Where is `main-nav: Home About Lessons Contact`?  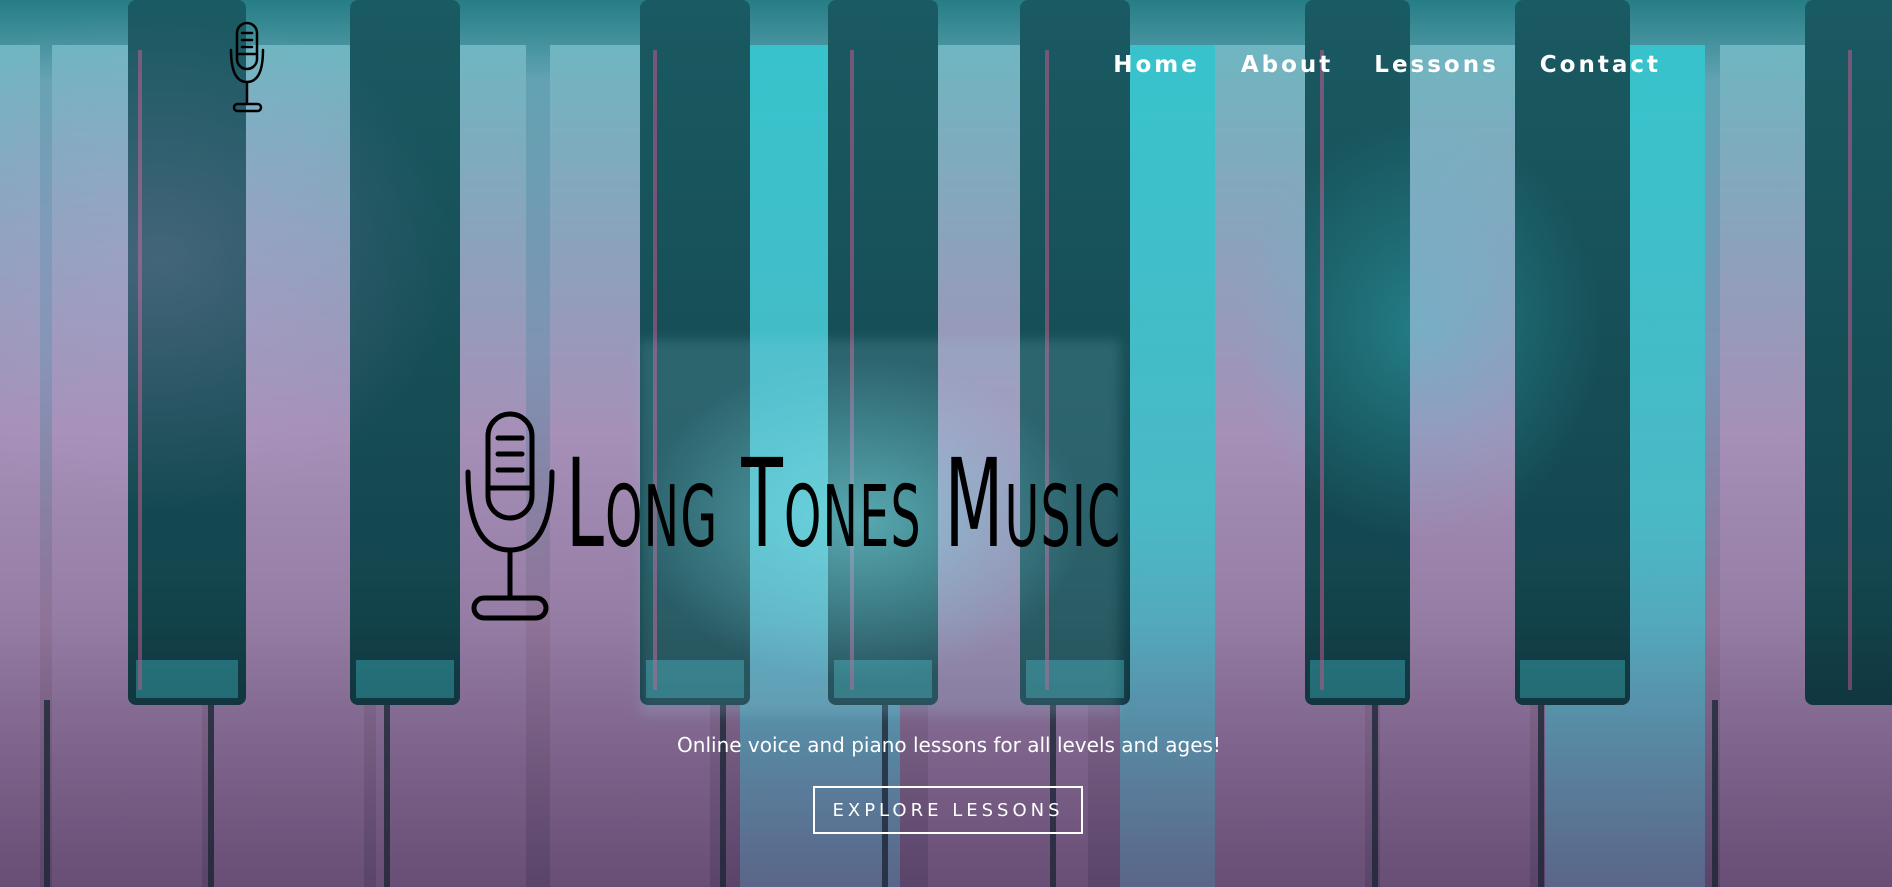 main-nav: Home About Lessons Contact is located at coordinates (1387, 65).